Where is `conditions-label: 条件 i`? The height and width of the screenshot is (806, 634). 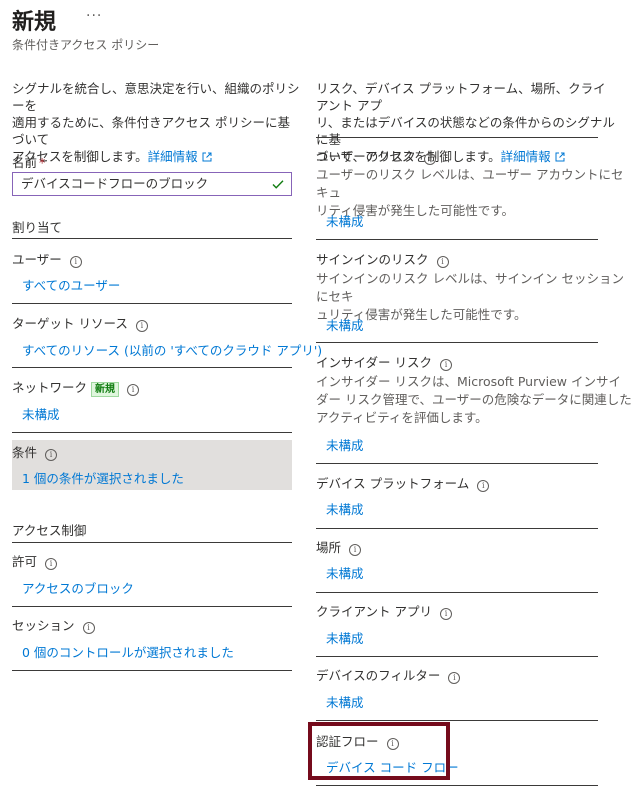 conditions-label: 条件 i is located at coordinates (35, 451).